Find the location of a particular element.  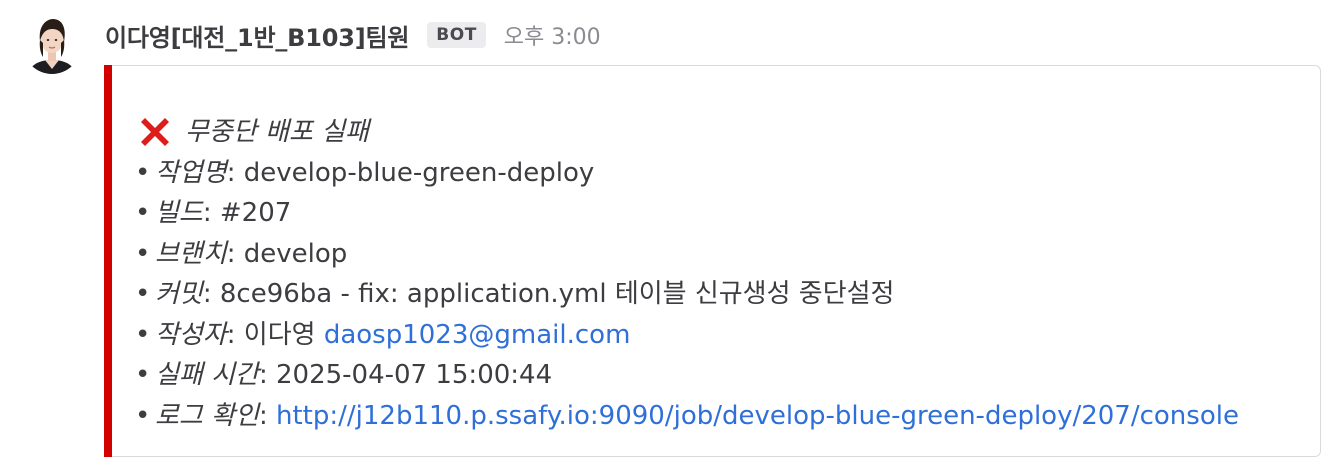

field-label: 커밋 is located at coordinates (179, 294).